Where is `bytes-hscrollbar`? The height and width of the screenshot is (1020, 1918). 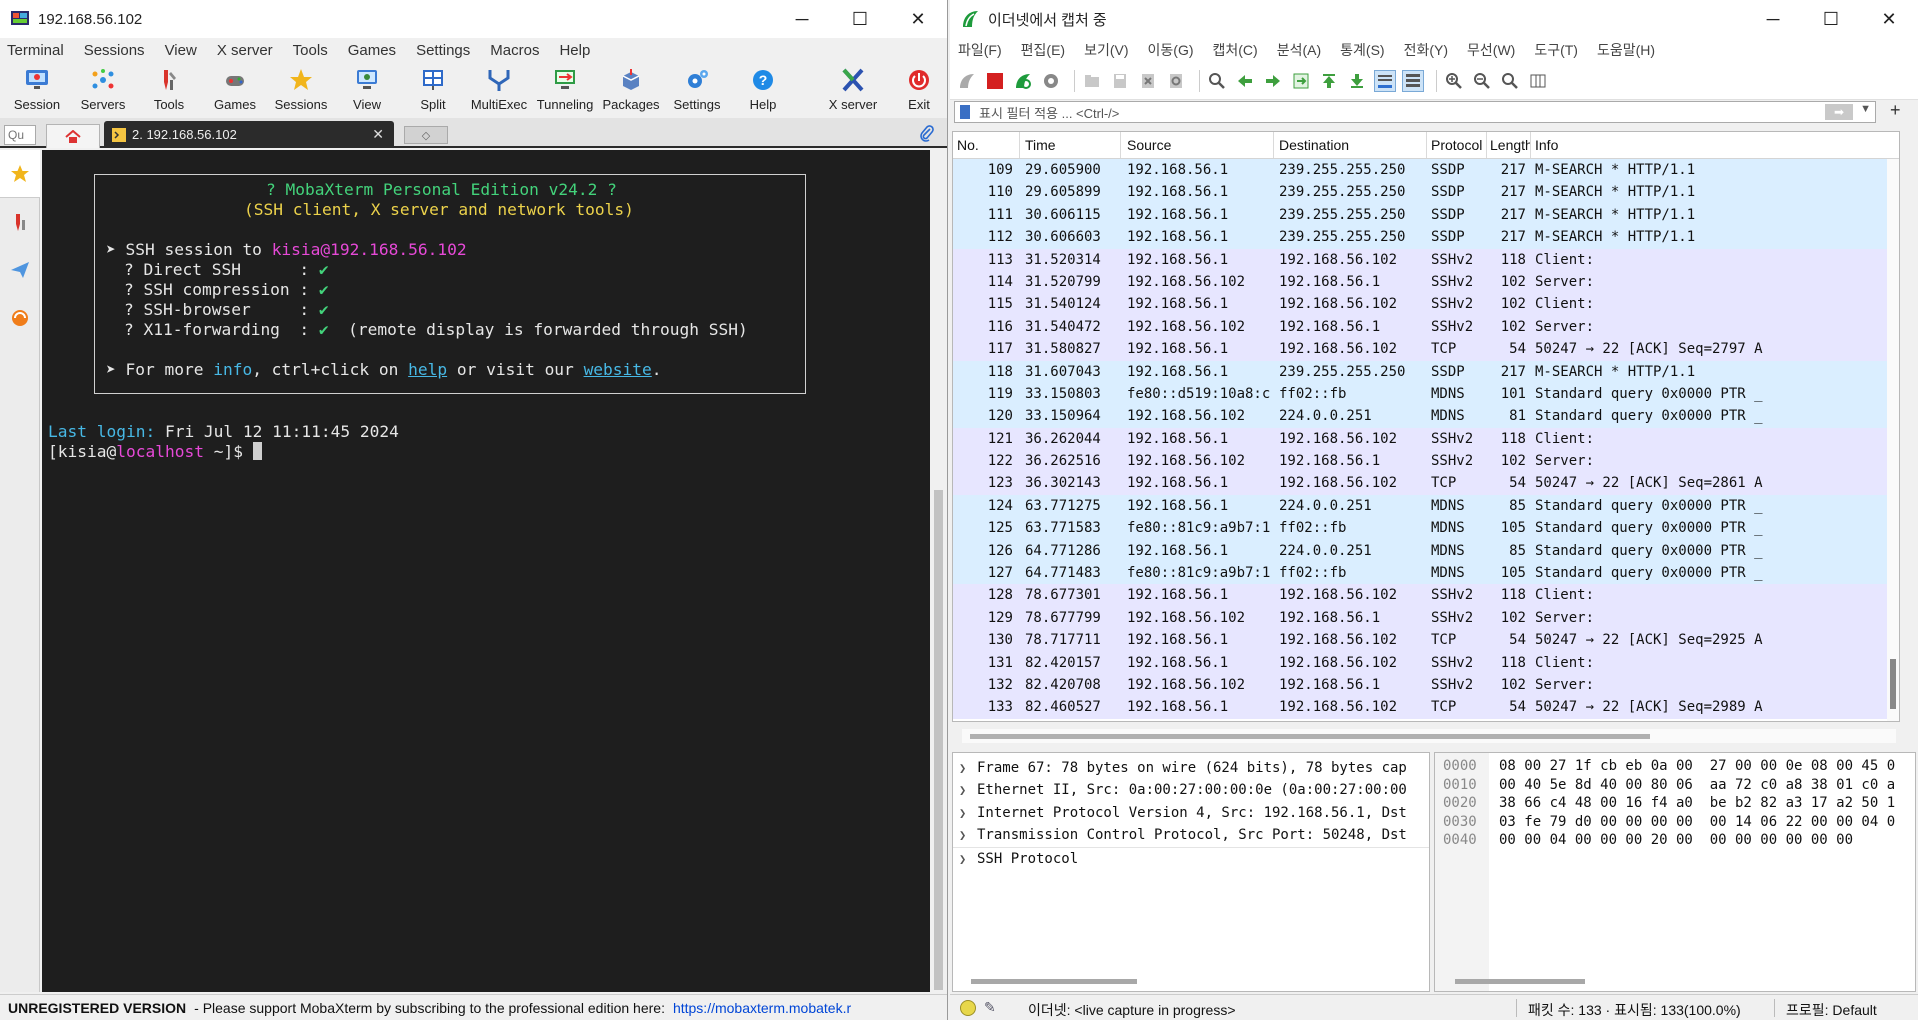 bytes-hscrollbar is located at coordinates (1680, 981).